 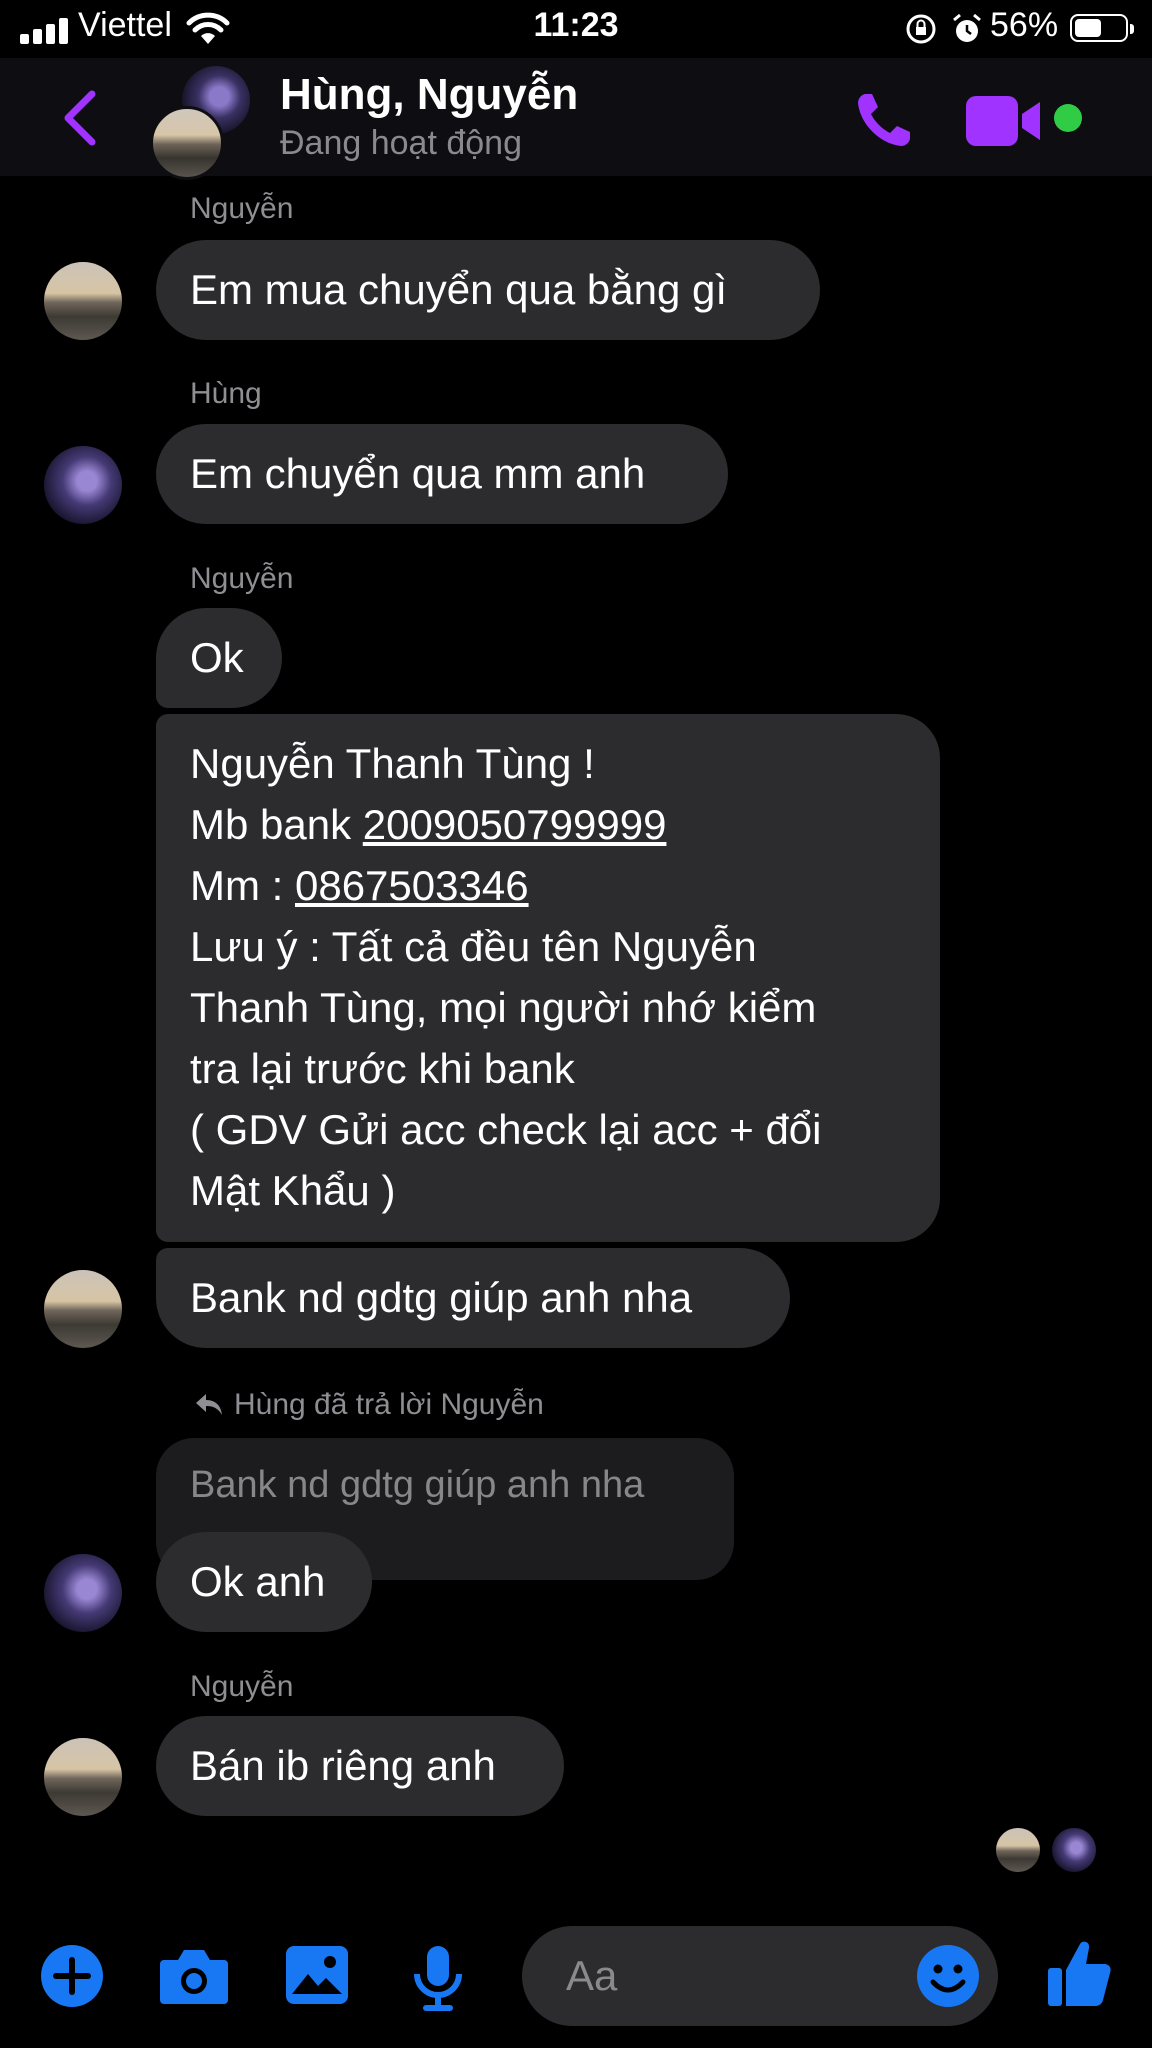 What do you see at coordinates (242, 885) in the screenshot?
I see `mm-label: Mm :` at bounding box center [242, 885].